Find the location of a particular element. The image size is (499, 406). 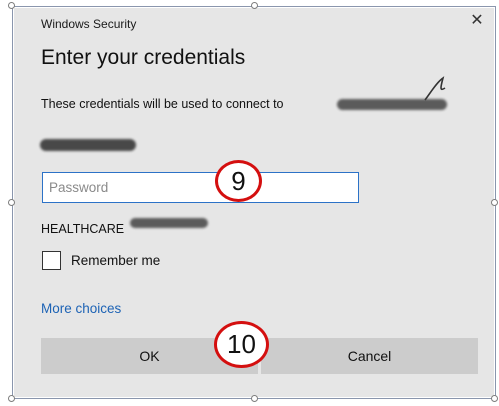

domain-user-label: HEALTHCARE is located at coordinates (82, 229).